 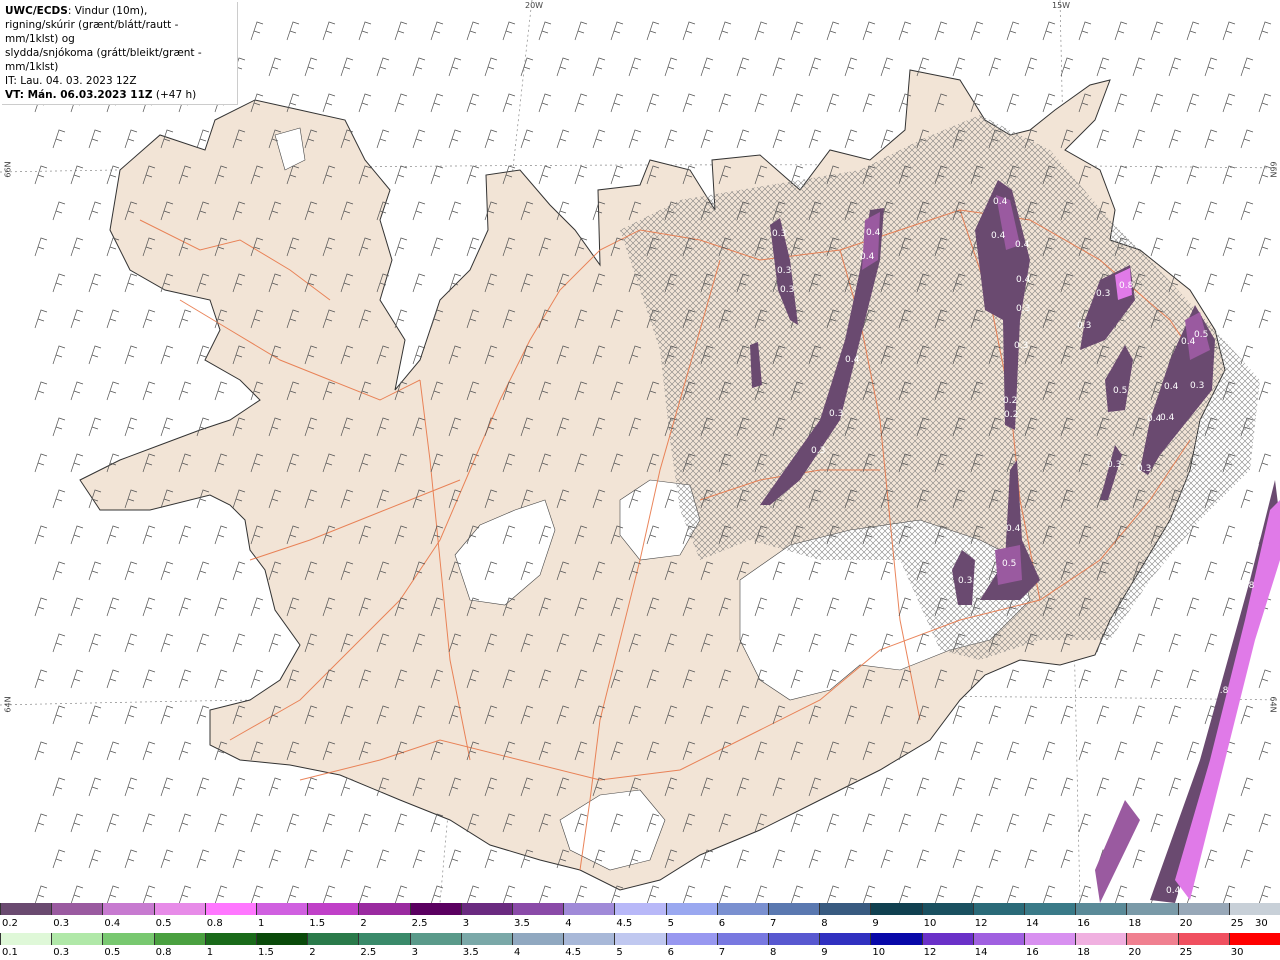 What do you see at coordinates (1061, 5) in the screenshot?
I see `lon-15w-label: 15W` at bounding box center [1061, 5].